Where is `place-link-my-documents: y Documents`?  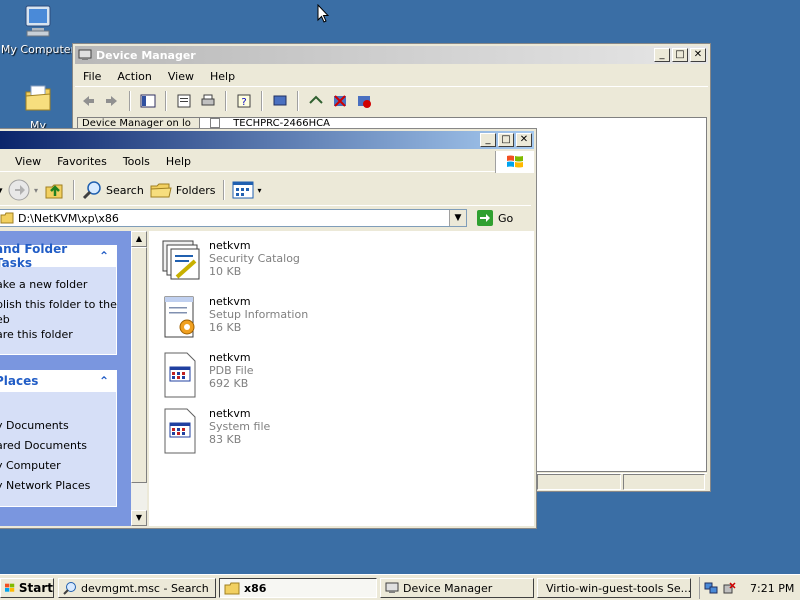
place-link-my-documents: y Documents is located at coordinates (58, 425).